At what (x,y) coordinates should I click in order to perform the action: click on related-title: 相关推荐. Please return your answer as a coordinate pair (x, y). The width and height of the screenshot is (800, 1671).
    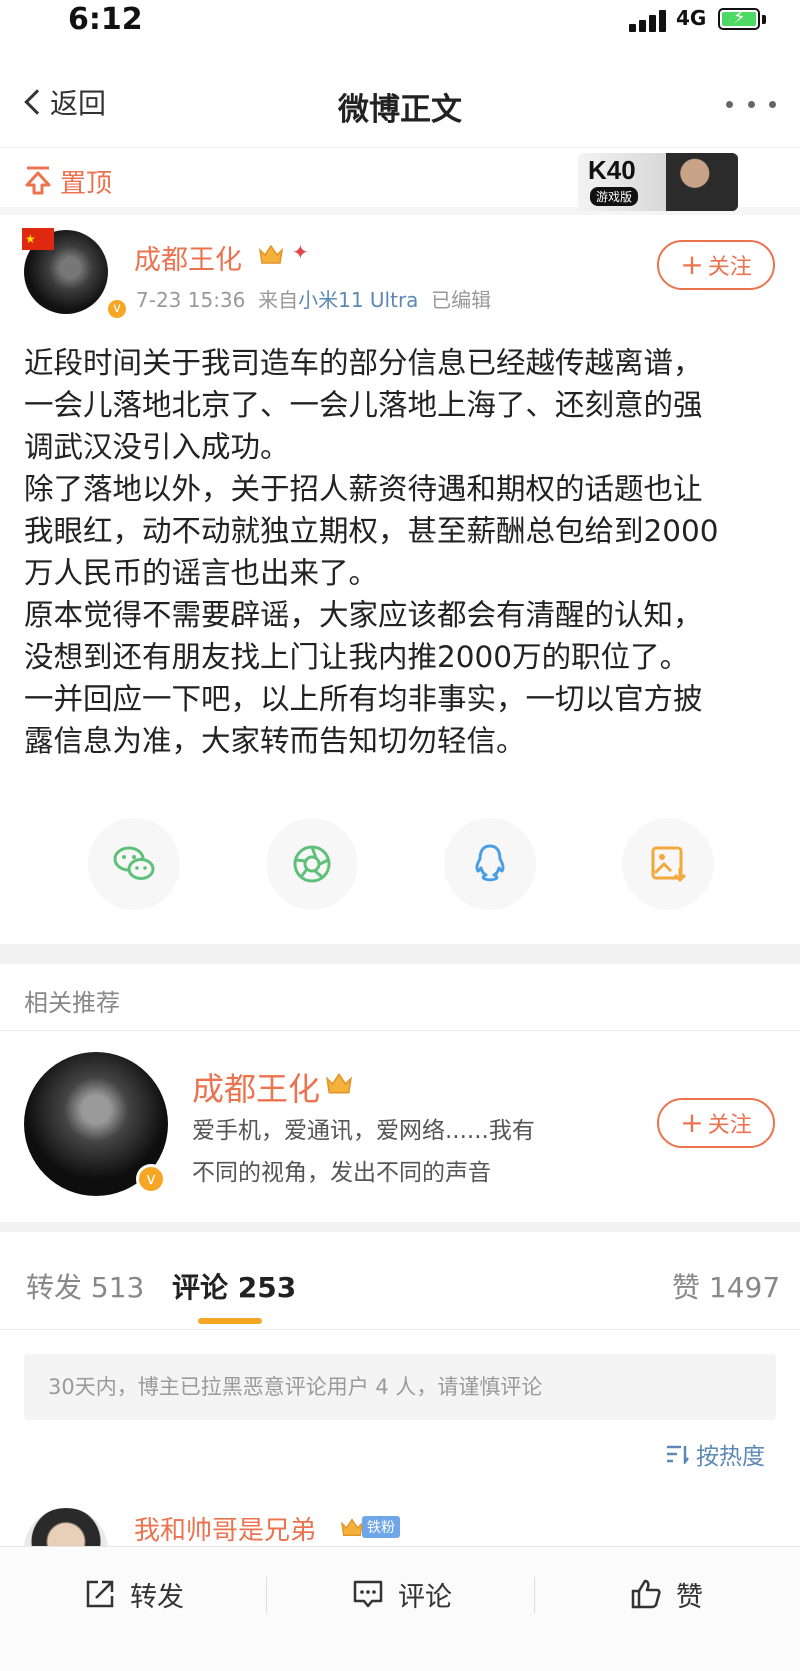
    Looking at the image, I should click on (72, 1003).